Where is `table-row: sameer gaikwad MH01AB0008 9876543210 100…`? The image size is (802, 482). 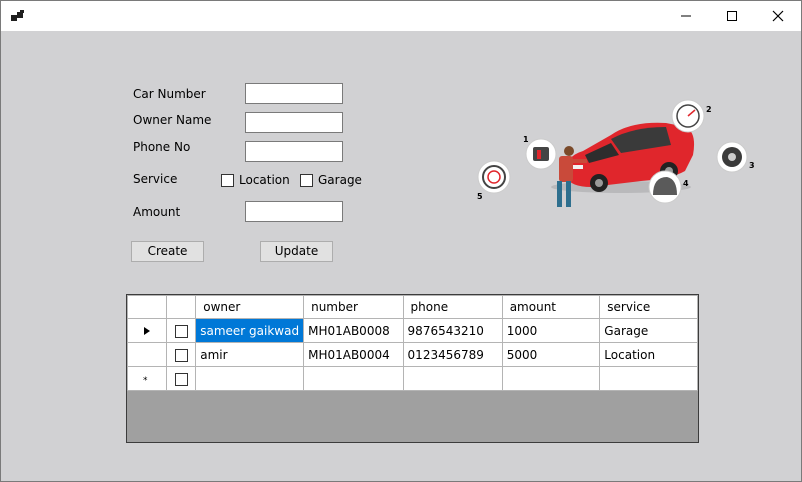
table-row: sameer gaikwad MH01AB0008 9876543210 100… is located at coordinates (412, 330).